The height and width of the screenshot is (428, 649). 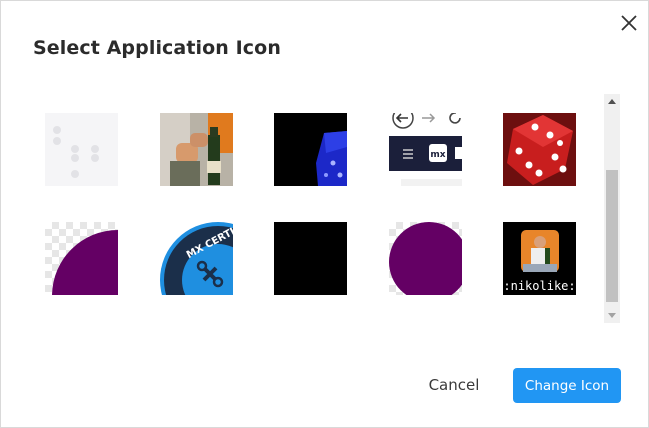 I want to click on scrollbar-thumb, so click(x=612, y=236).